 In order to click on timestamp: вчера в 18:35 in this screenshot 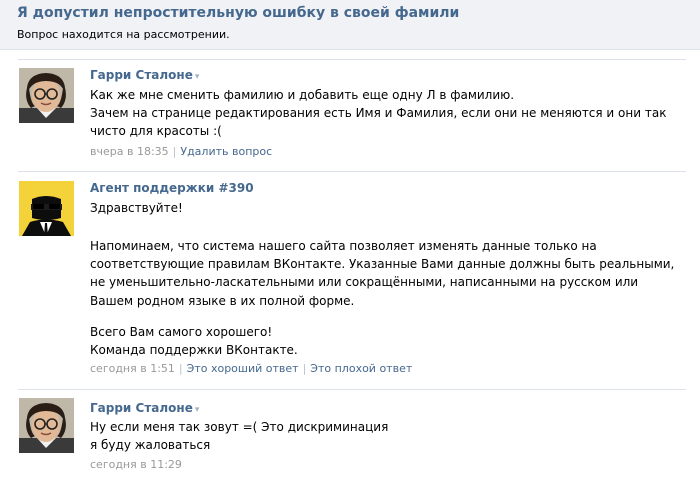, I will do `click(129, 151)`.